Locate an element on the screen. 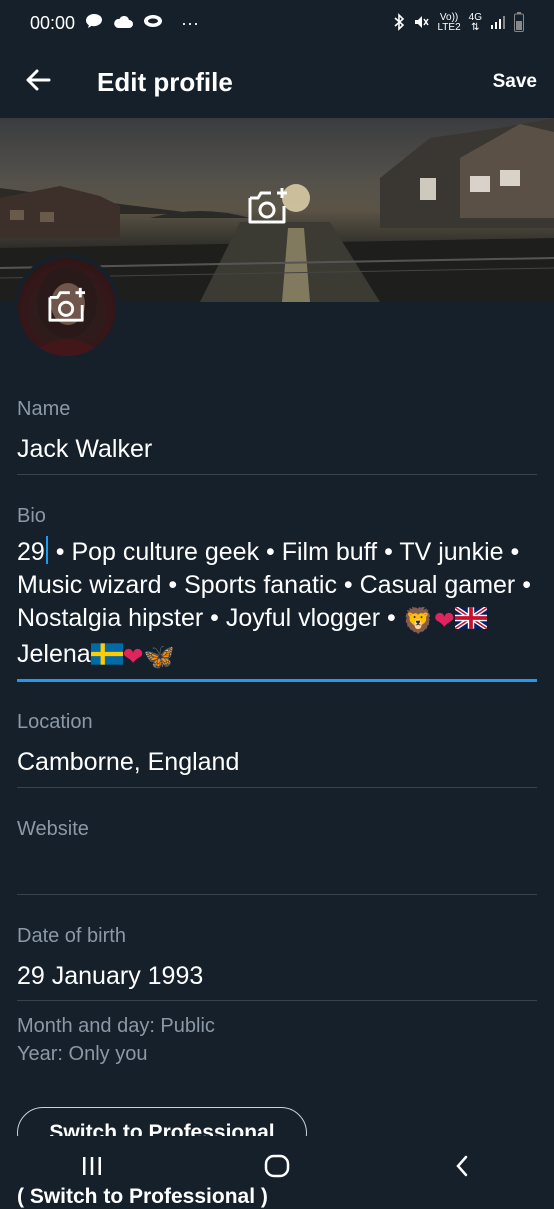  back-button is located at coordinates (38, 82).